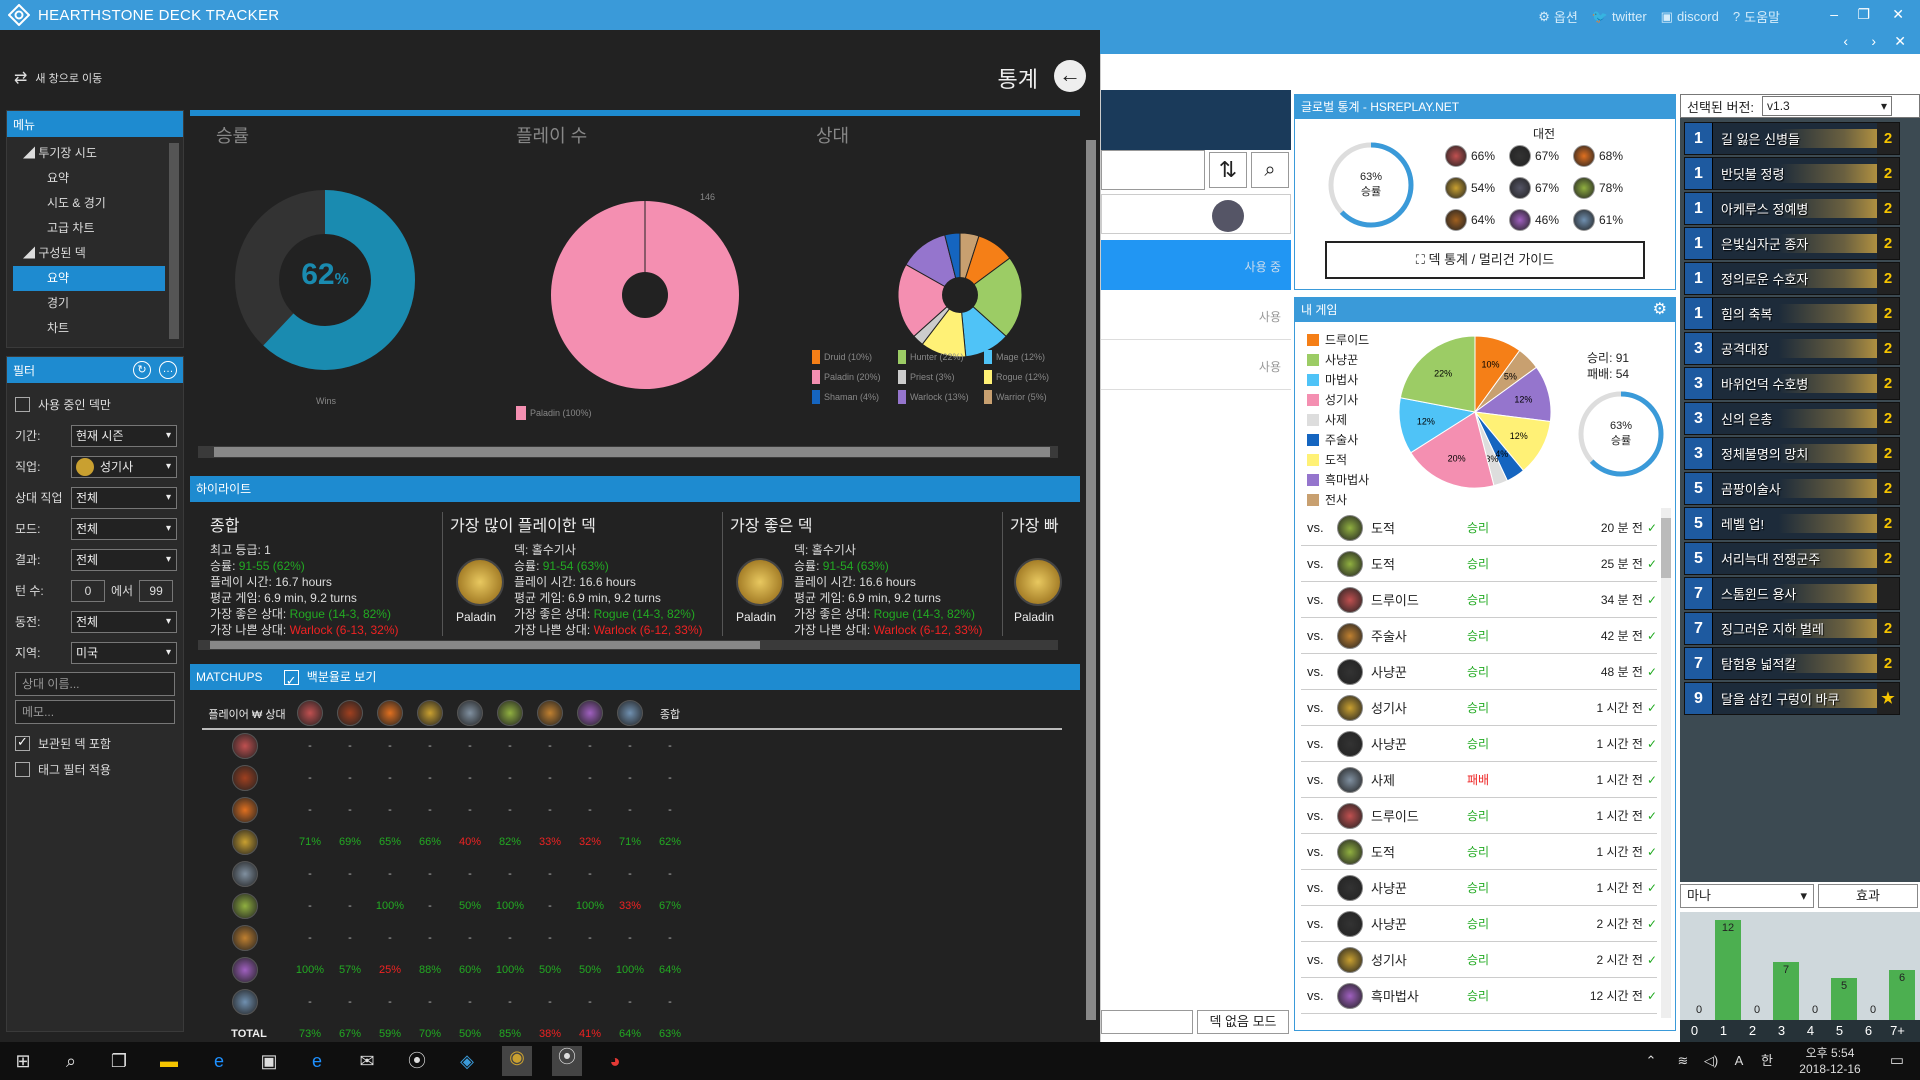 Image resolution: width=1920 pixels, height=1080 pixels. I want to click on card-row: 1 아케루스 정예병 2, so click(1792, 208).